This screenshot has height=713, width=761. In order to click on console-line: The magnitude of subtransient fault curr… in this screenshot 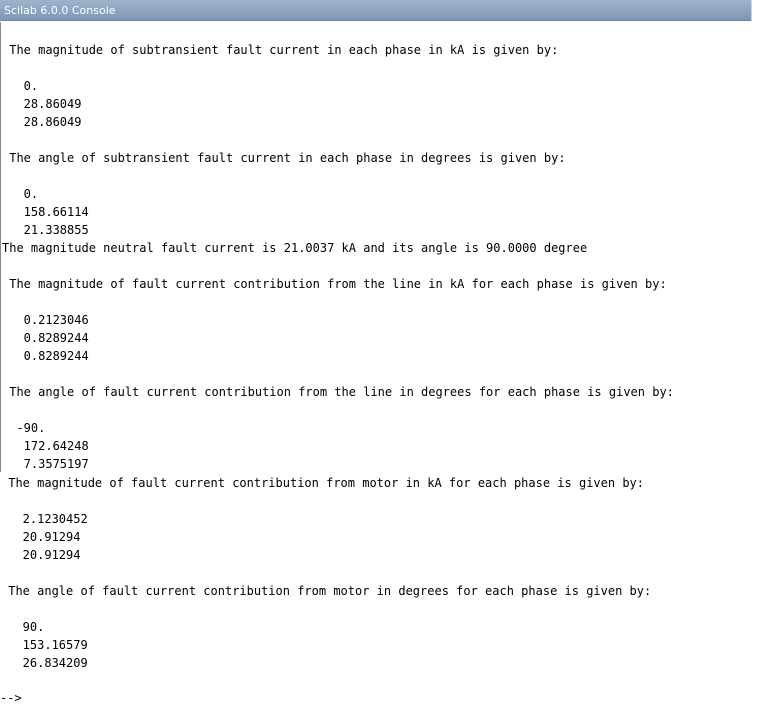, I will do `click(280, 50)`.